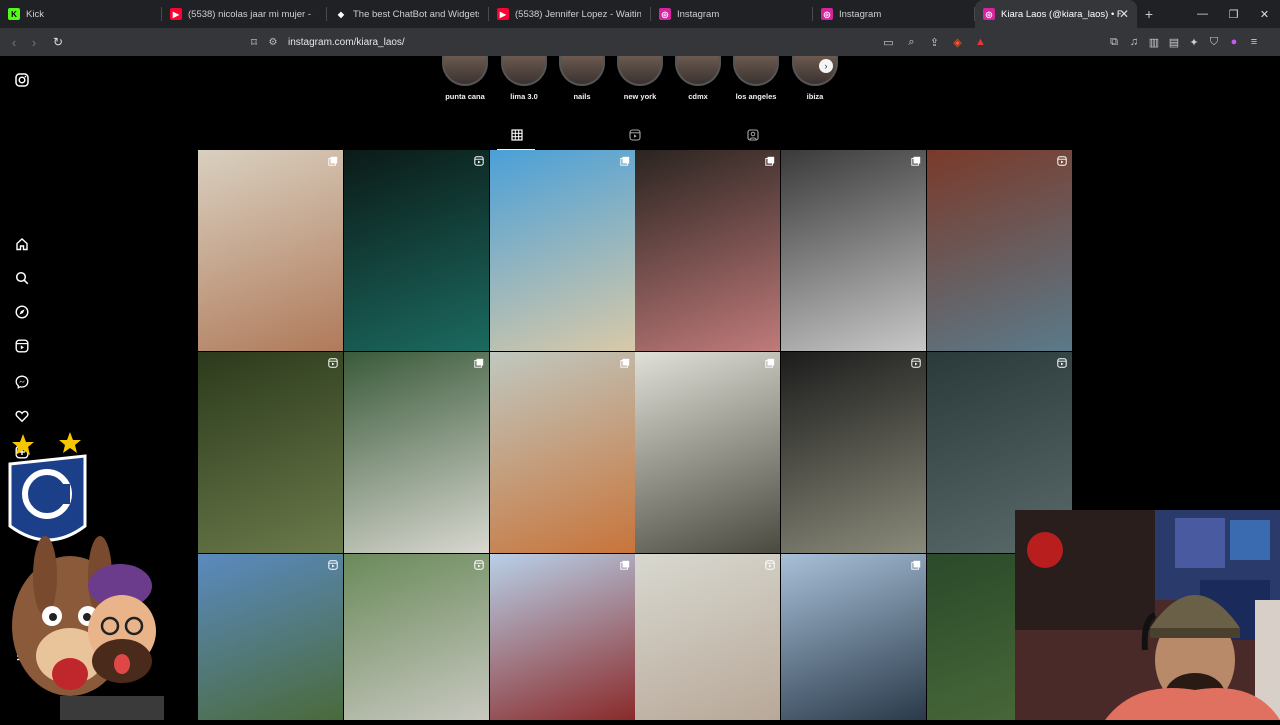 Image resolution: width=1280 pixels, height=725 pixels. I want to click on share-icon: ⇪, so click(934, 42).